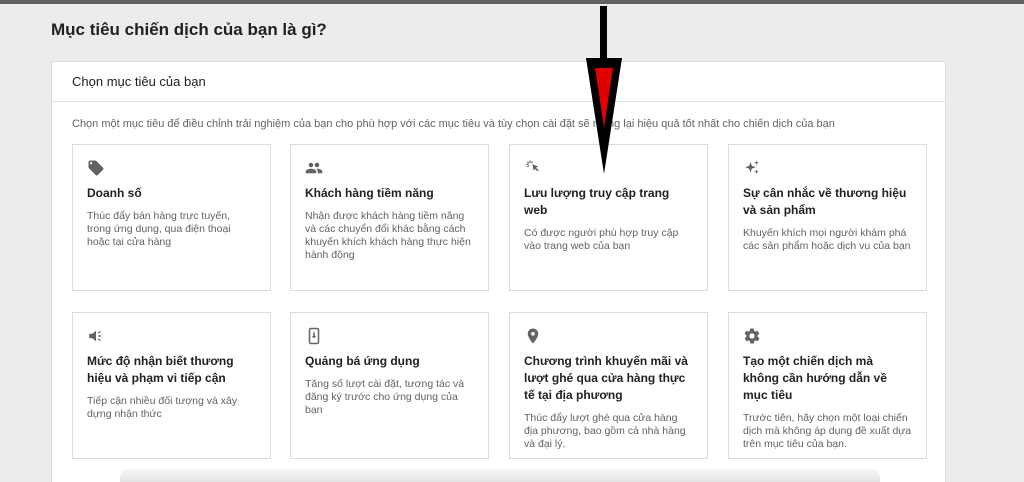 This screenshot has width=1024, height=482. What do you see at coordinates (500, 475) in the screenshot?
I see `bottom-shadow` at bounding box center [500, 475].